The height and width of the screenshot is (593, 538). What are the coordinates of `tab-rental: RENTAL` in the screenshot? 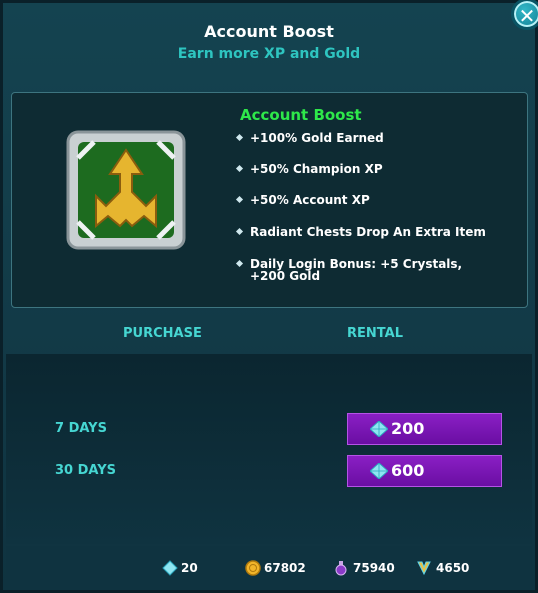 It's located at (375, 333).